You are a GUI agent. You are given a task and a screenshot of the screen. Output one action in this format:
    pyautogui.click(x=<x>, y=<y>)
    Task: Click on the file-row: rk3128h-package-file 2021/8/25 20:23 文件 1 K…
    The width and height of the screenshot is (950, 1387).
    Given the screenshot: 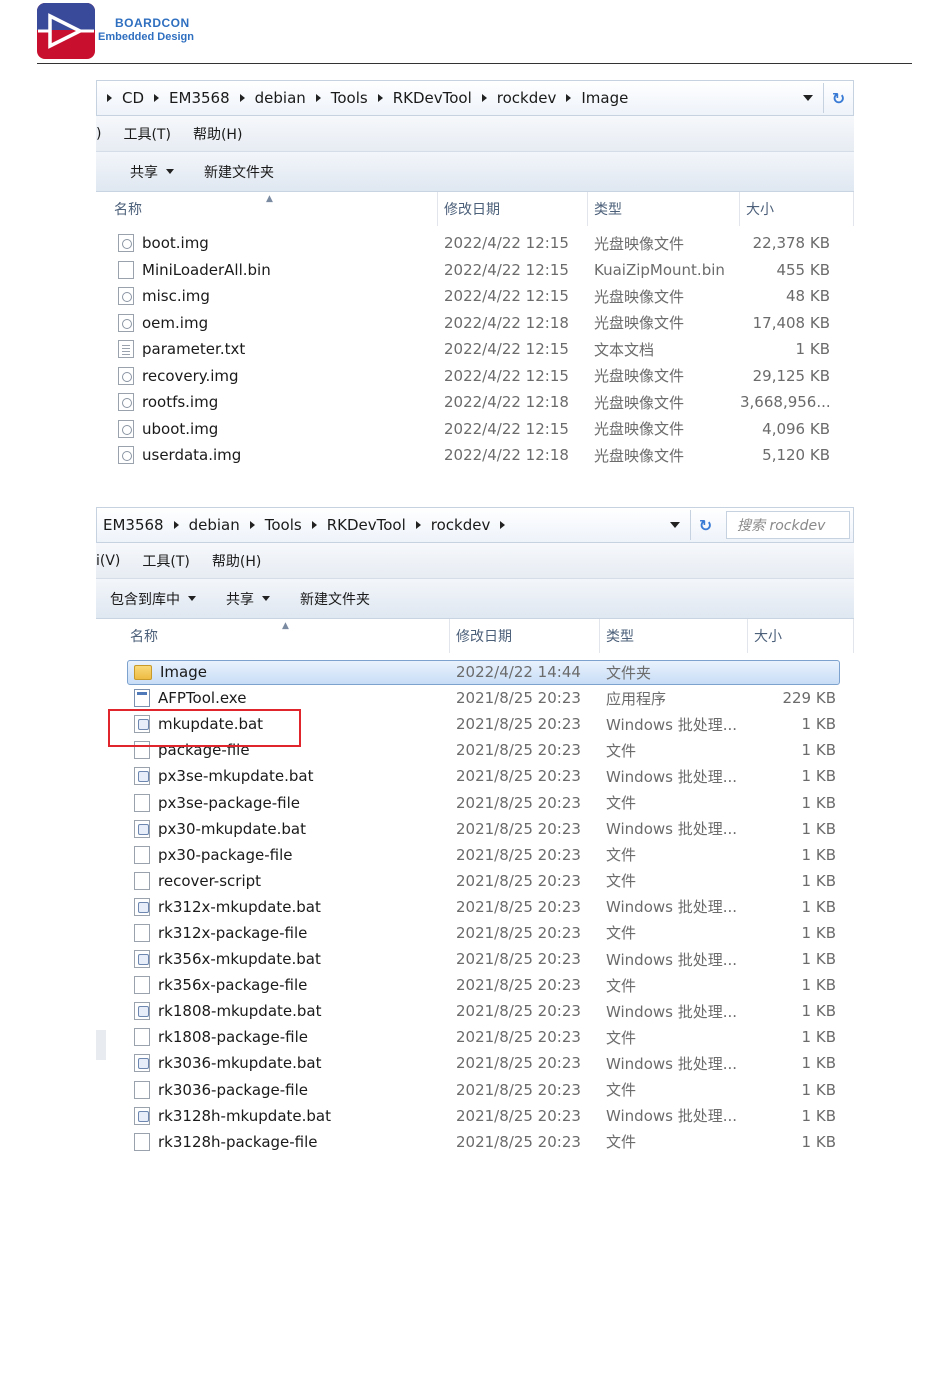 What is the action you would take?
    pyautogui.click(x=475, y=1142)
    